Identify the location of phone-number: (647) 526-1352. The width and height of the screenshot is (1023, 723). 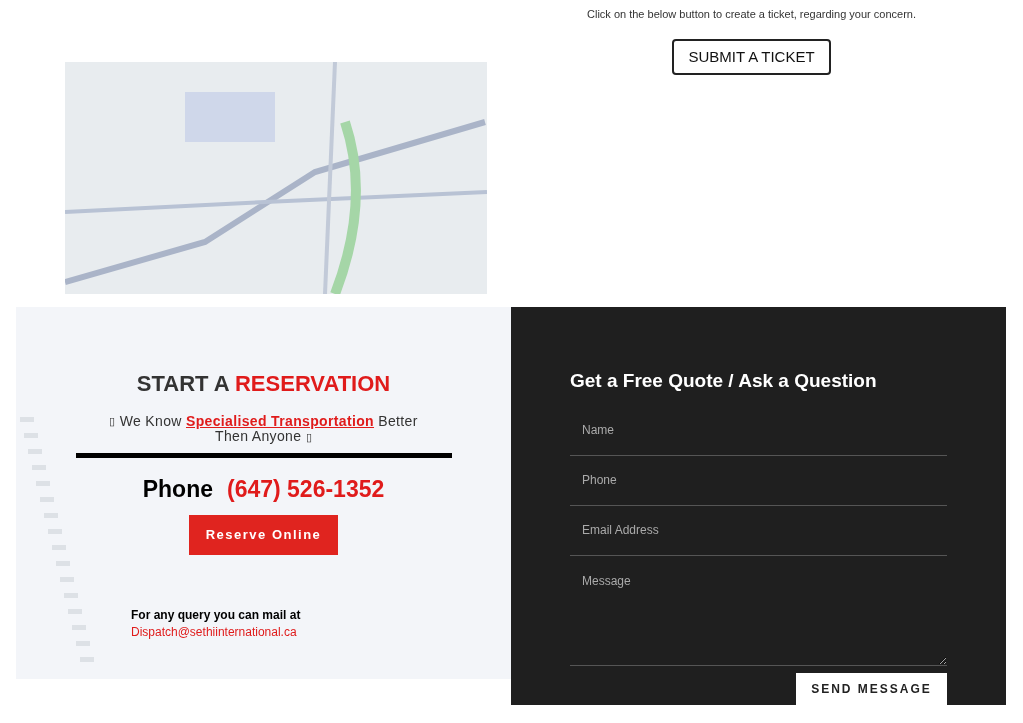
(306, 489).